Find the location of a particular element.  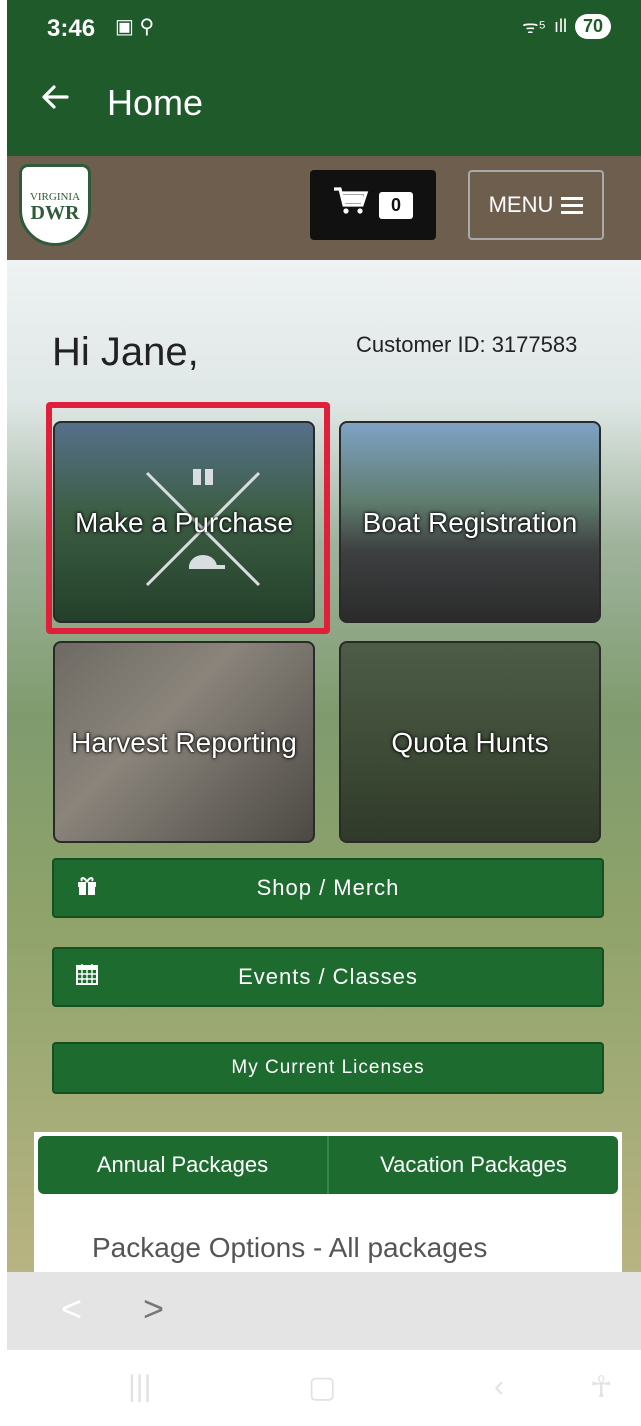

site-header: VIRGINIA DWR 0 MENU is located at coordinates (324, 208).